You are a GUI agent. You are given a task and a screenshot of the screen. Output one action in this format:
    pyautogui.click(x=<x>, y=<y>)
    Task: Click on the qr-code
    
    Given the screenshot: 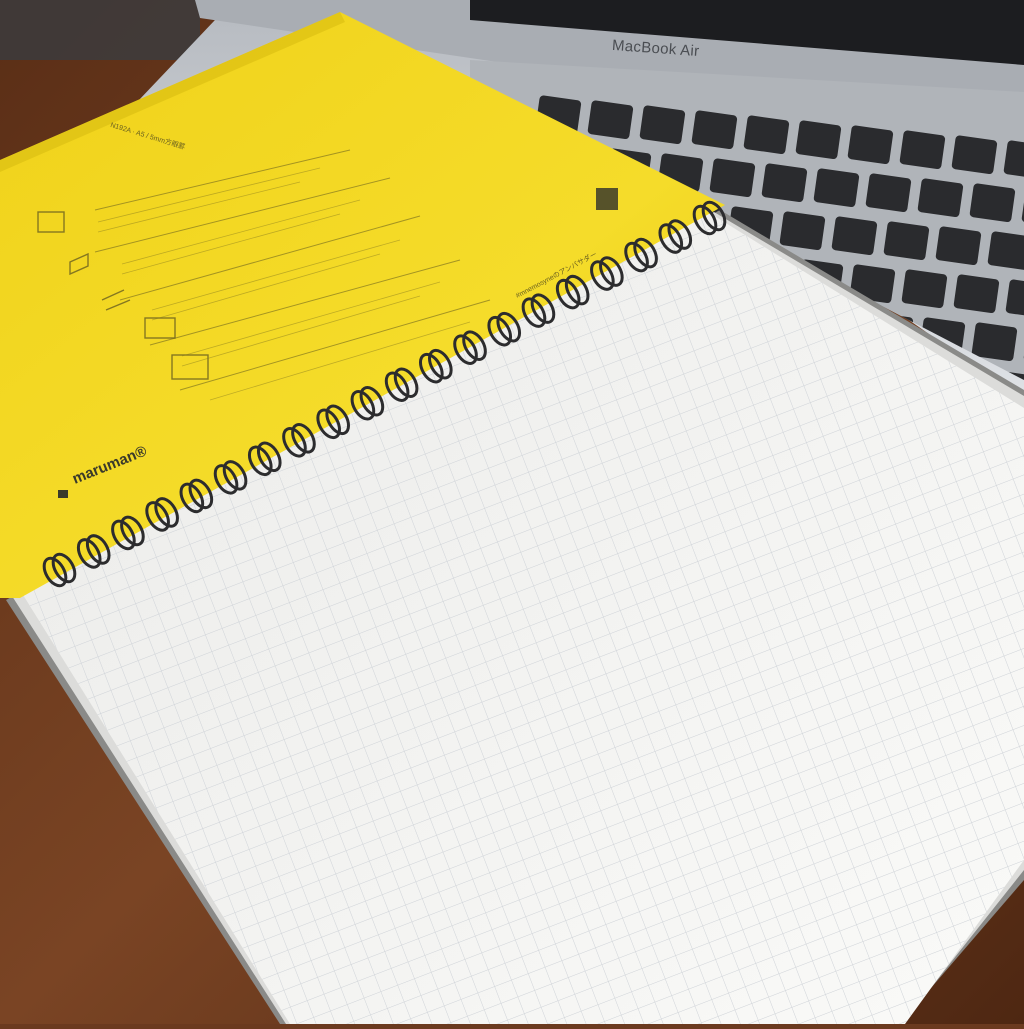 What is the action you would take?
    pyautogui.click(x=607, y=199)
    